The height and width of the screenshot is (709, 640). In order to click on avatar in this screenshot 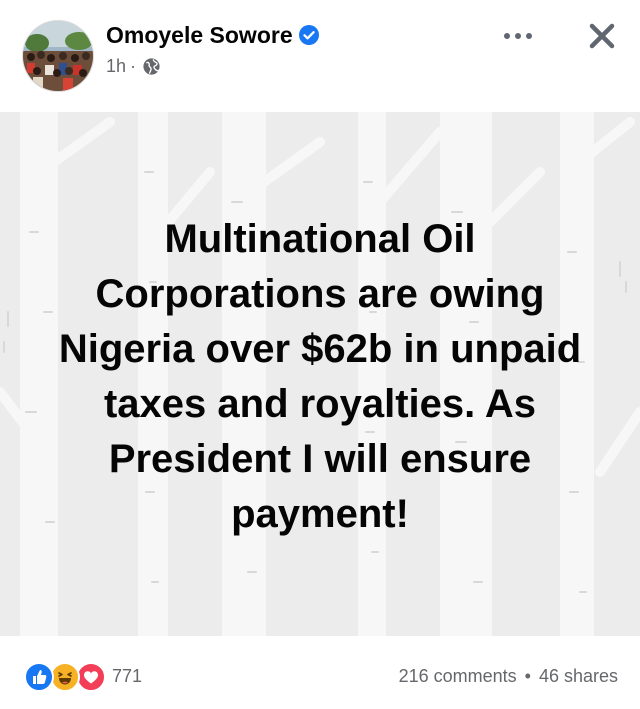, I will do `click(58, 56)`.